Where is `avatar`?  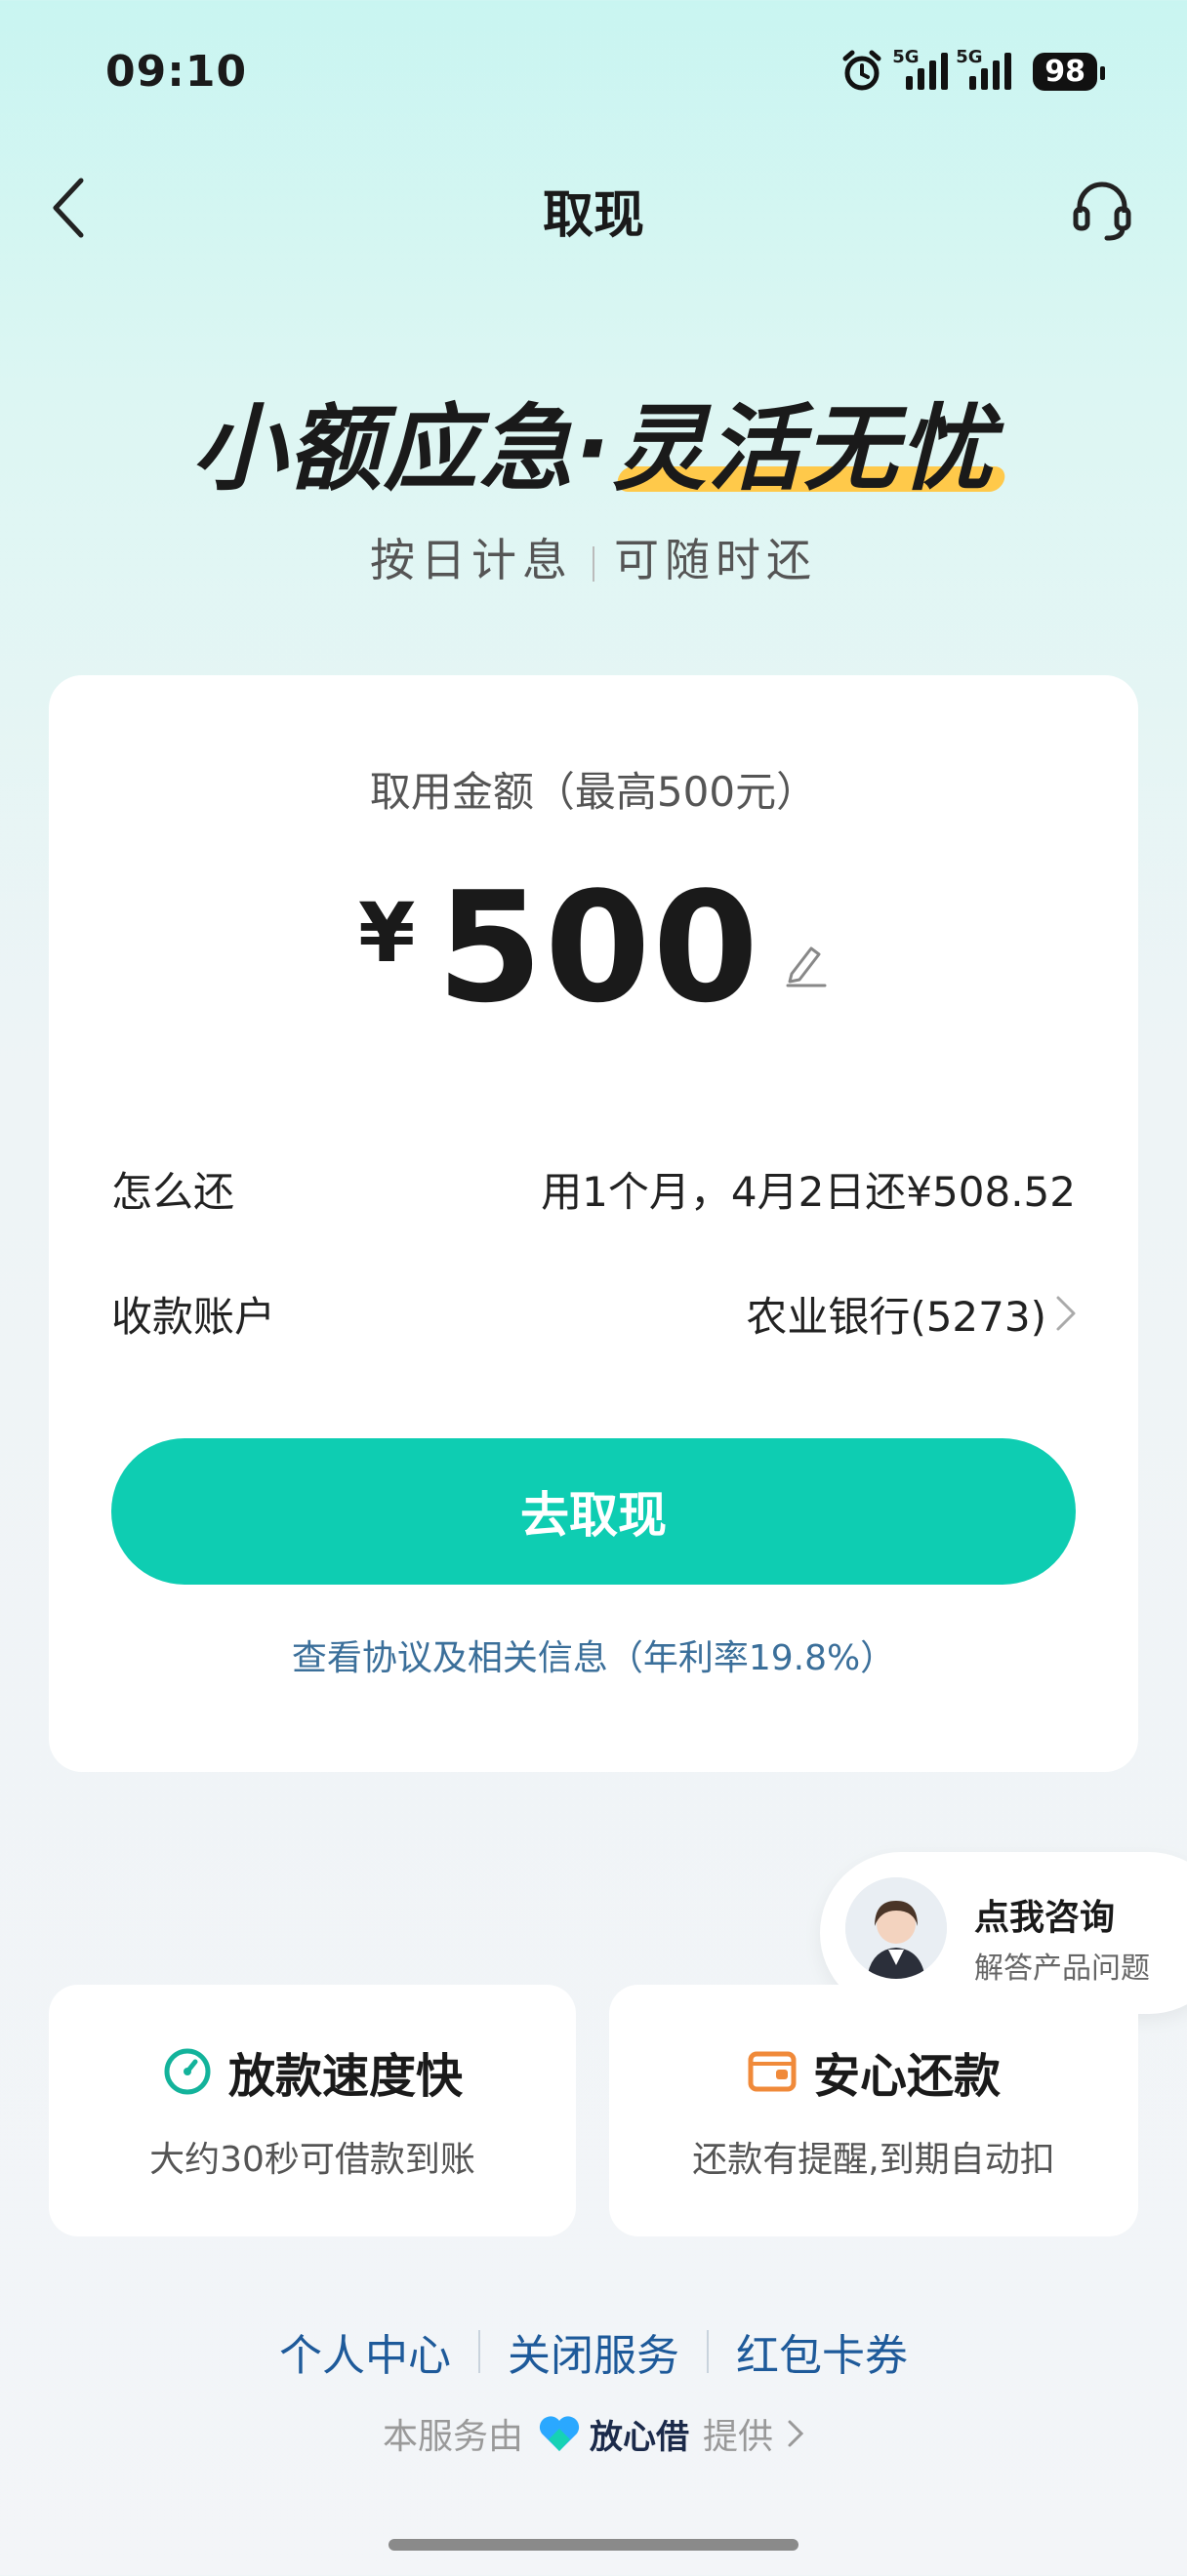
avatar is located at coordinates (896, 1928).